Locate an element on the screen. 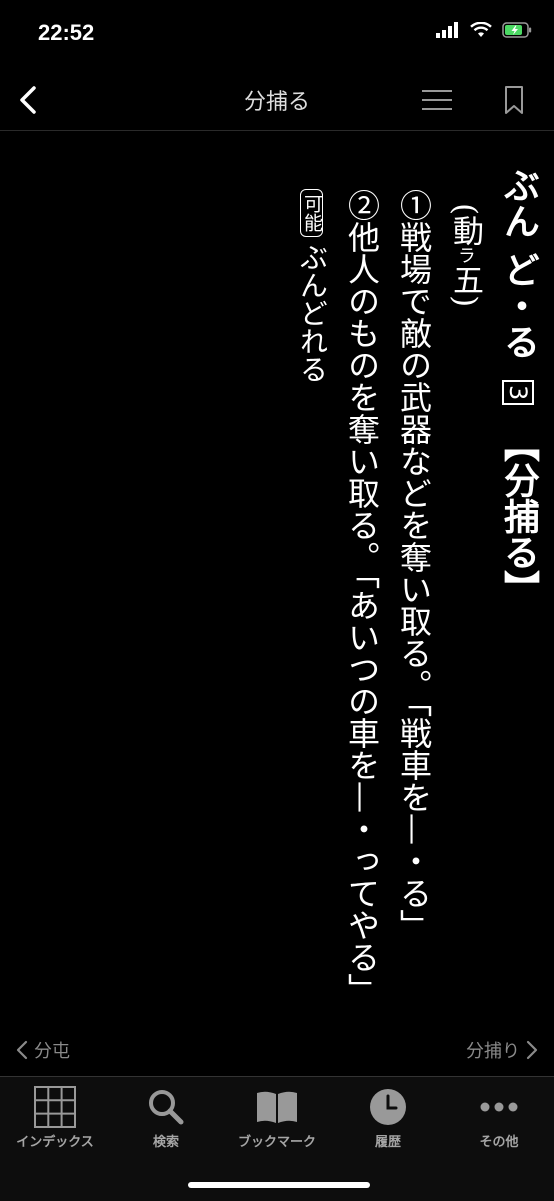 Image resolution: width=554 pixels, height=1201 pixels. tab-history: 履歴 is located at coordinates (388, 1117).